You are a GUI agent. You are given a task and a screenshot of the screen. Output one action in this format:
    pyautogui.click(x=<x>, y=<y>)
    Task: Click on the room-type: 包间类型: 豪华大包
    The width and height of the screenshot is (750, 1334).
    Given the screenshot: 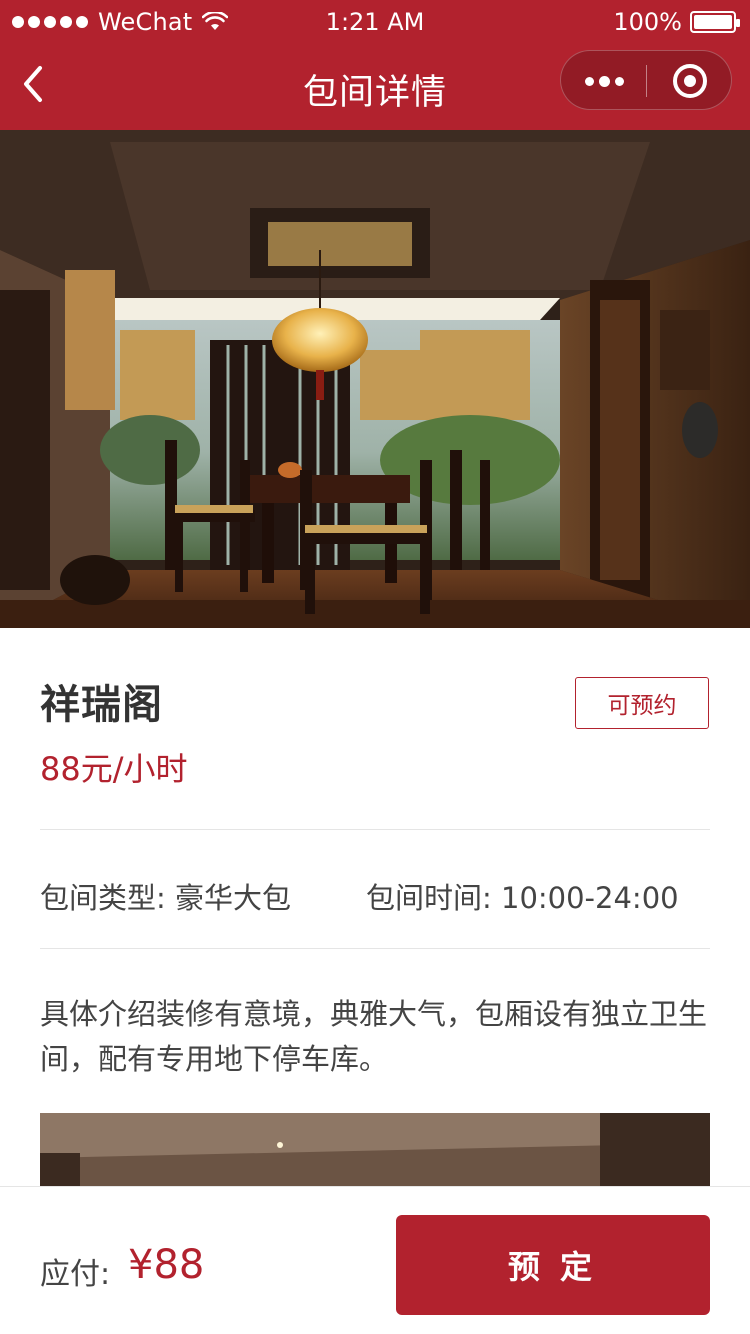 What is the action you would take?
    pyautogui.click(x=165, y=898)
    